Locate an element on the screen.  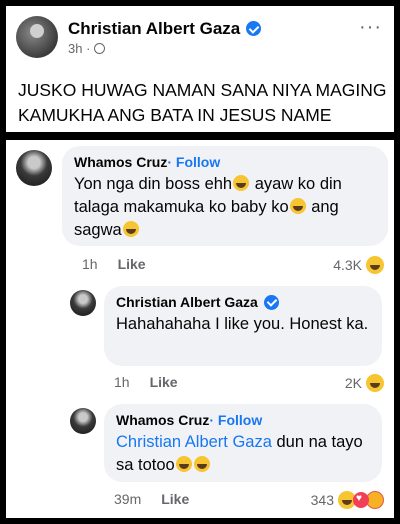
love-reaction-icon is located at coordinates (361, 500).